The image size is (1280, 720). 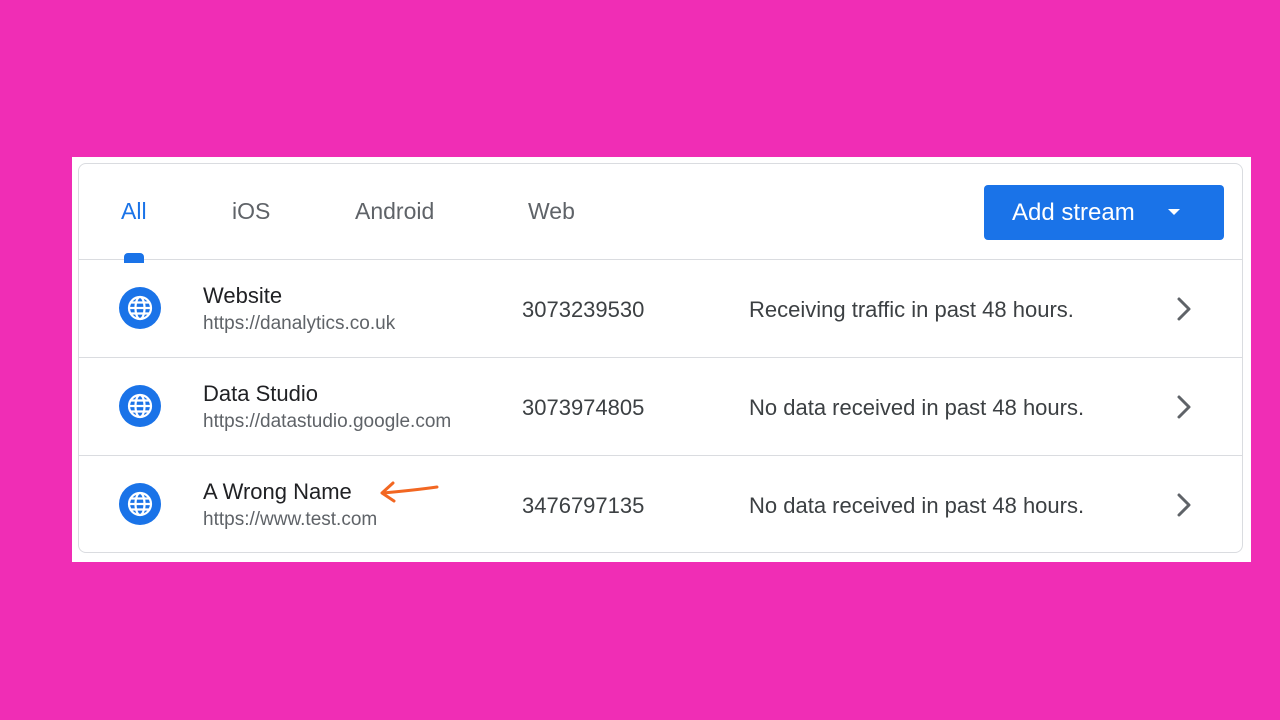 What do you see at coordinates (660, 213) in the screenshot?
I see `stream-filter-tabs: All iOS Android Web Add stream` at bounding box center [660, 213].